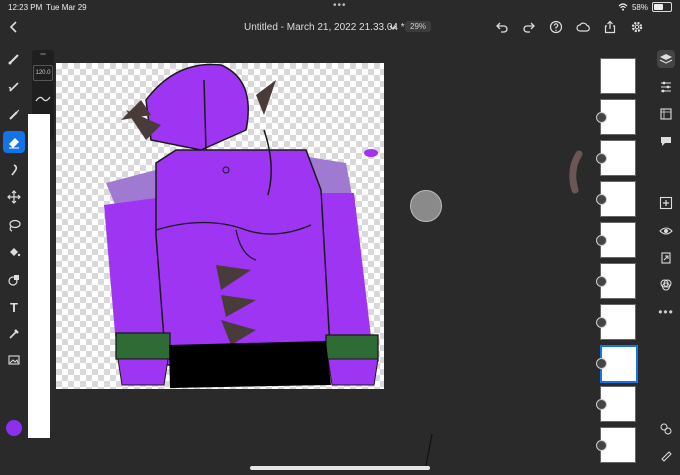  I want to click on status-right: 58%, so click(645, 7).